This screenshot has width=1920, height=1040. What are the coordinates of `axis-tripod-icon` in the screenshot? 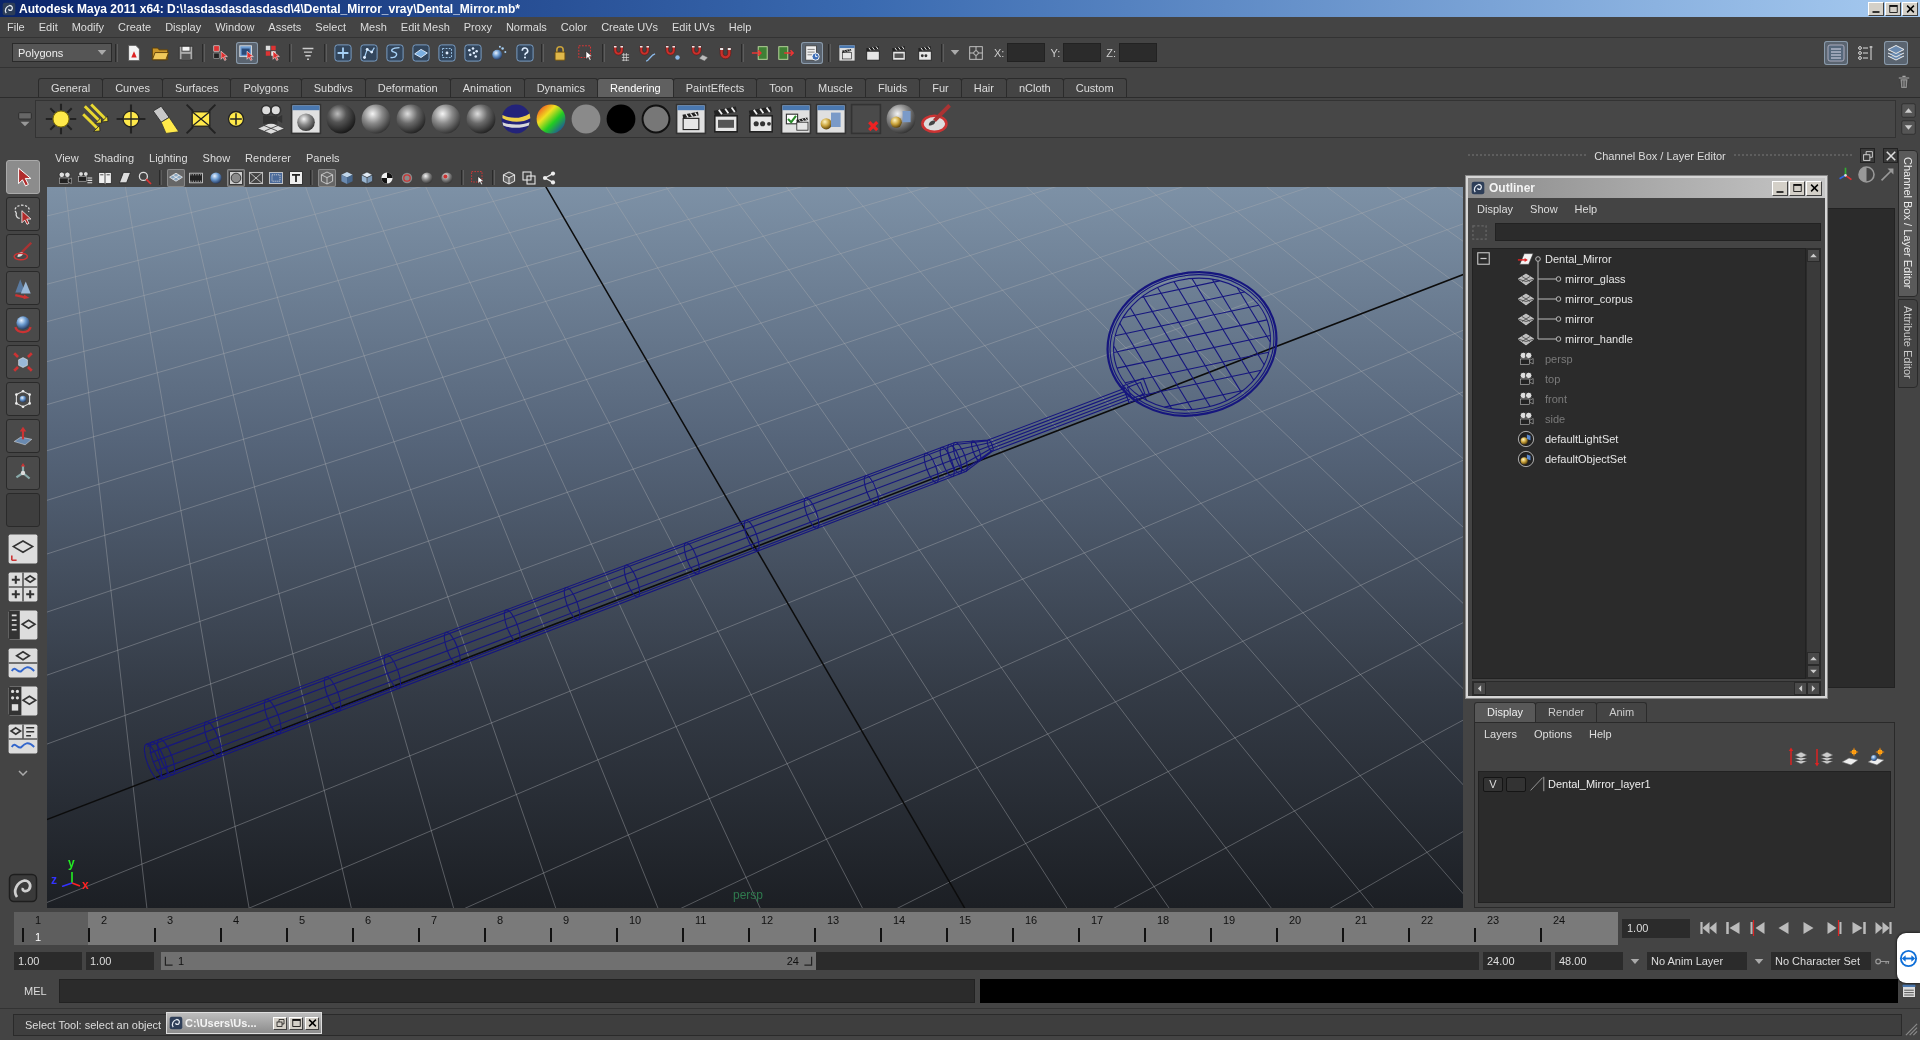 It's located at (1845, 174).